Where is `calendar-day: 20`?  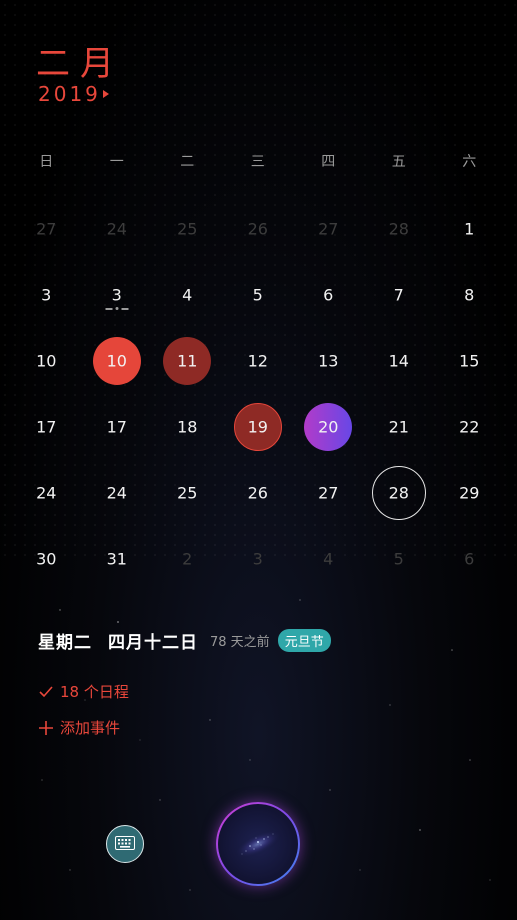
calendar-day: 20 is located at coordinates (328, 427).